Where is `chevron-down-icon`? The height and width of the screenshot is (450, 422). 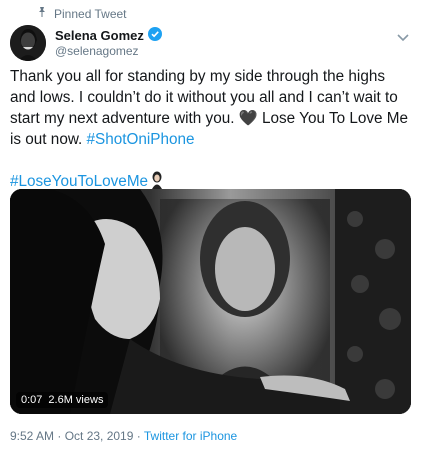 chevron-down-icon is located at coordinates (403, 37).